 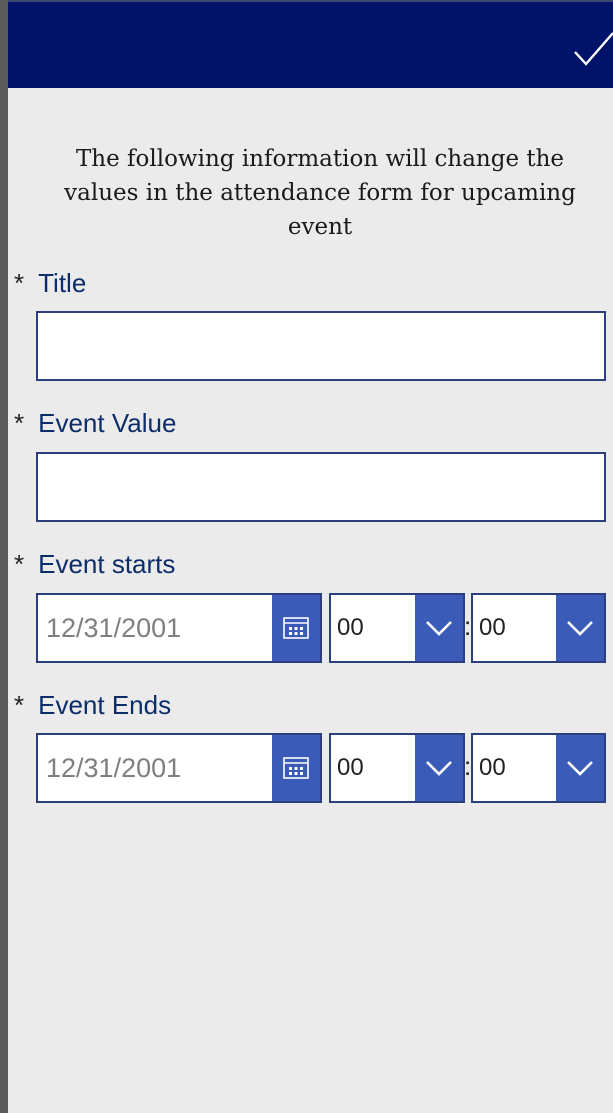 I want to click on top-bar-border, so click(x=310, y=1).